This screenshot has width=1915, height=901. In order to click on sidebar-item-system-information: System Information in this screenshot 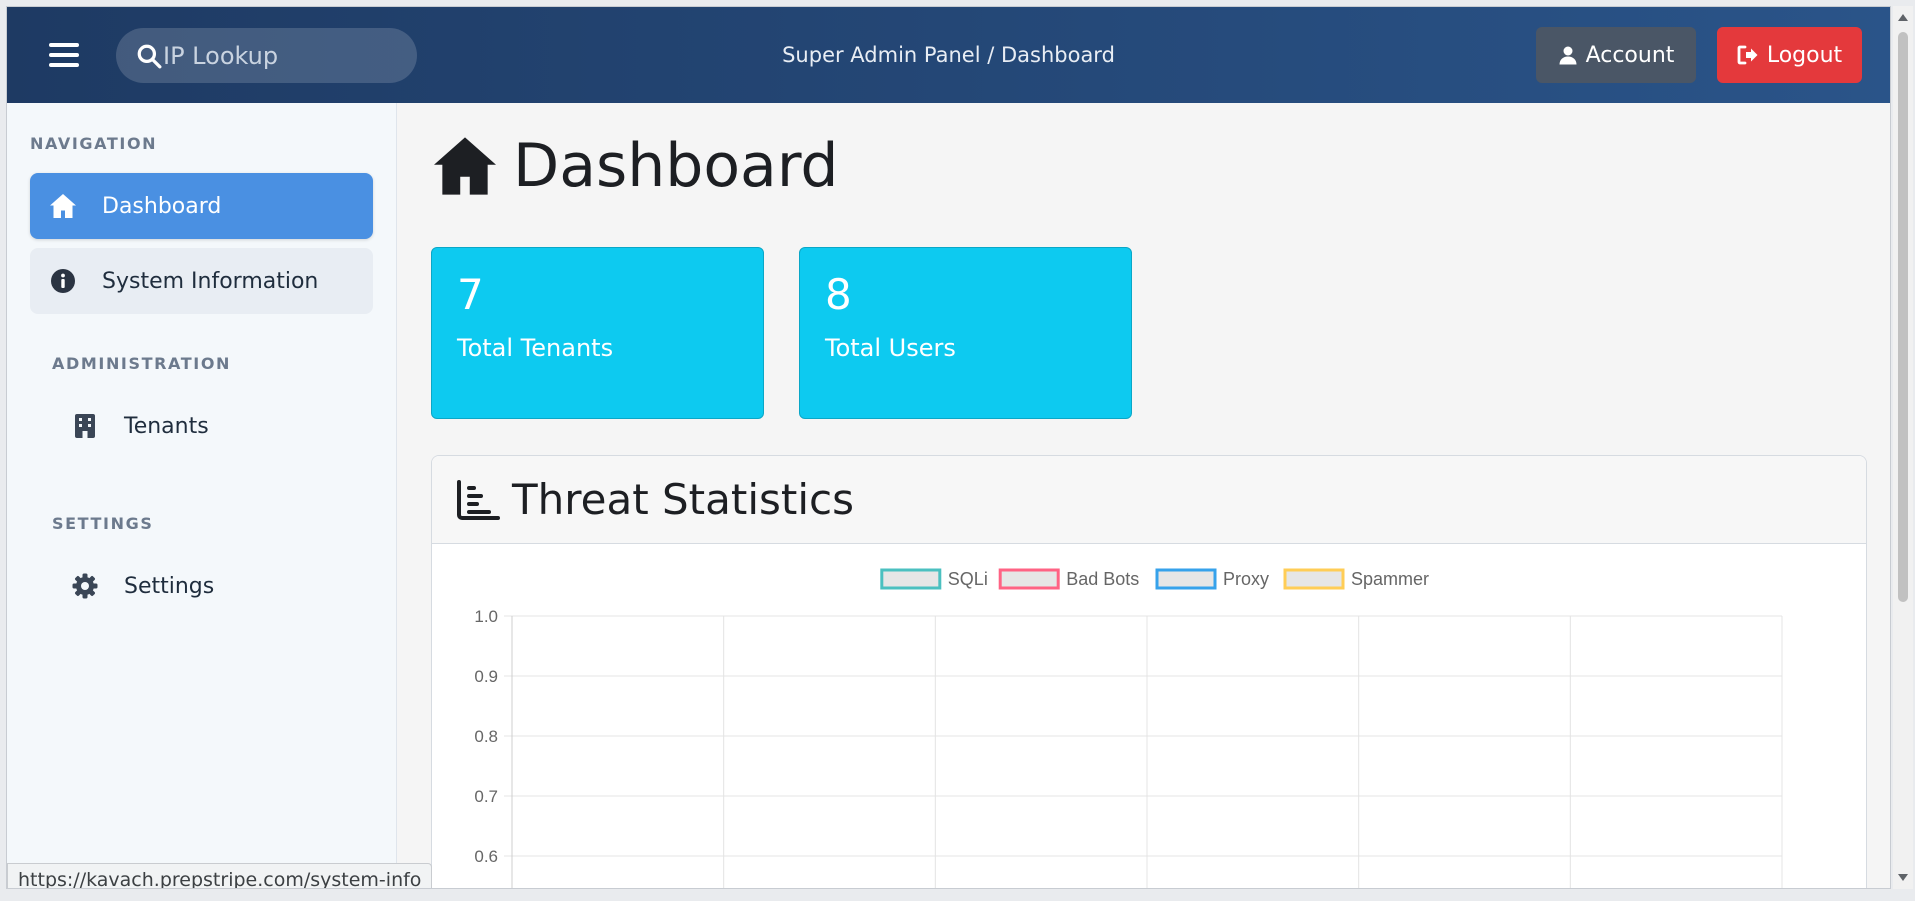, I will do `click(201, 281)`.